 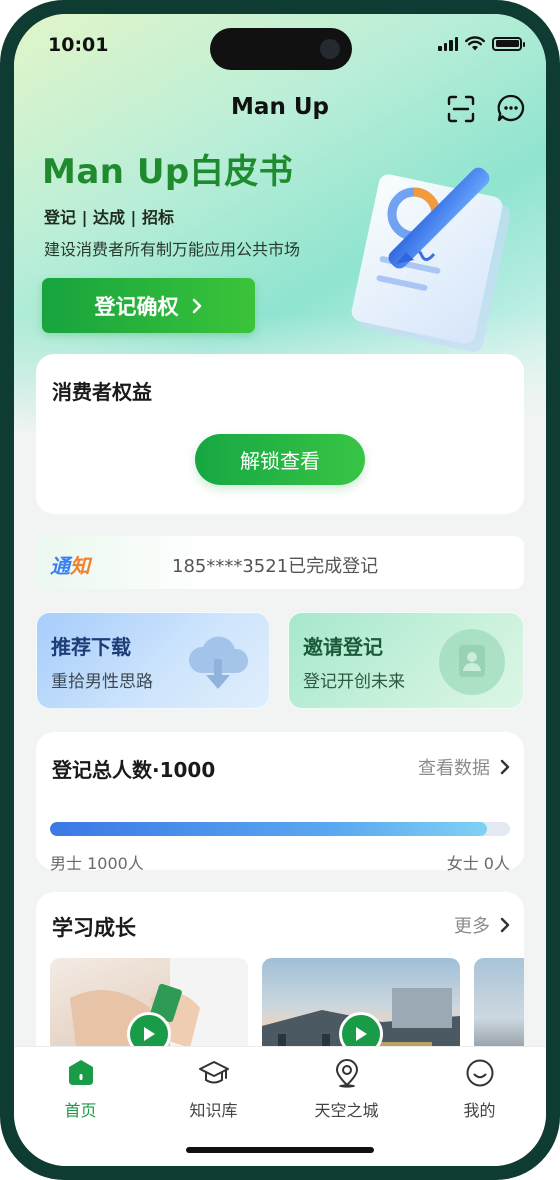 What do you see at coordinates (472, 662) in the screenshot?
I see `contact-card-icon` at bounding box center [472, 662].